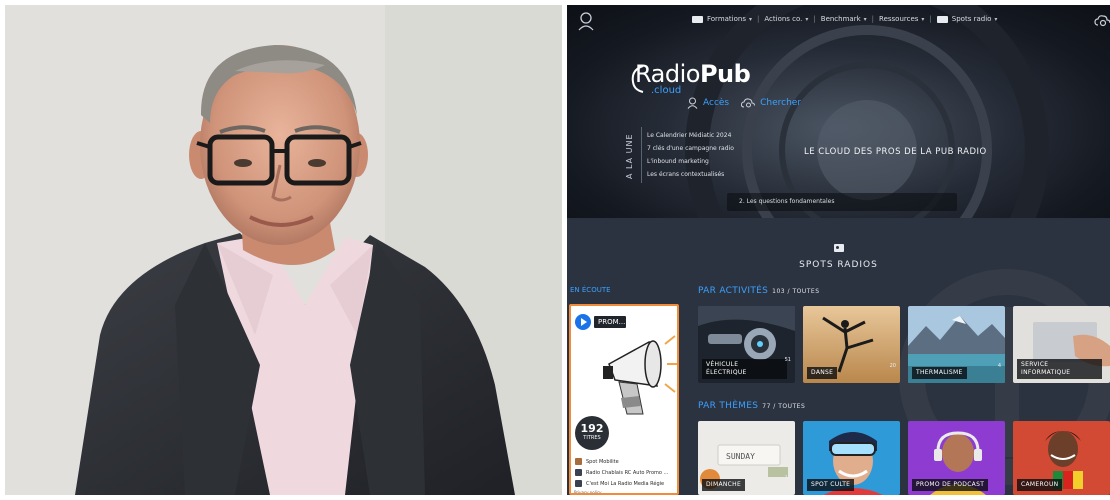 The width and height of the screenshot is (1110, 500). What do you see at coordinates (728, 406) in the screenshot?
I see `themes-label: PAR THÈMES` at bounding box center [728, 406].